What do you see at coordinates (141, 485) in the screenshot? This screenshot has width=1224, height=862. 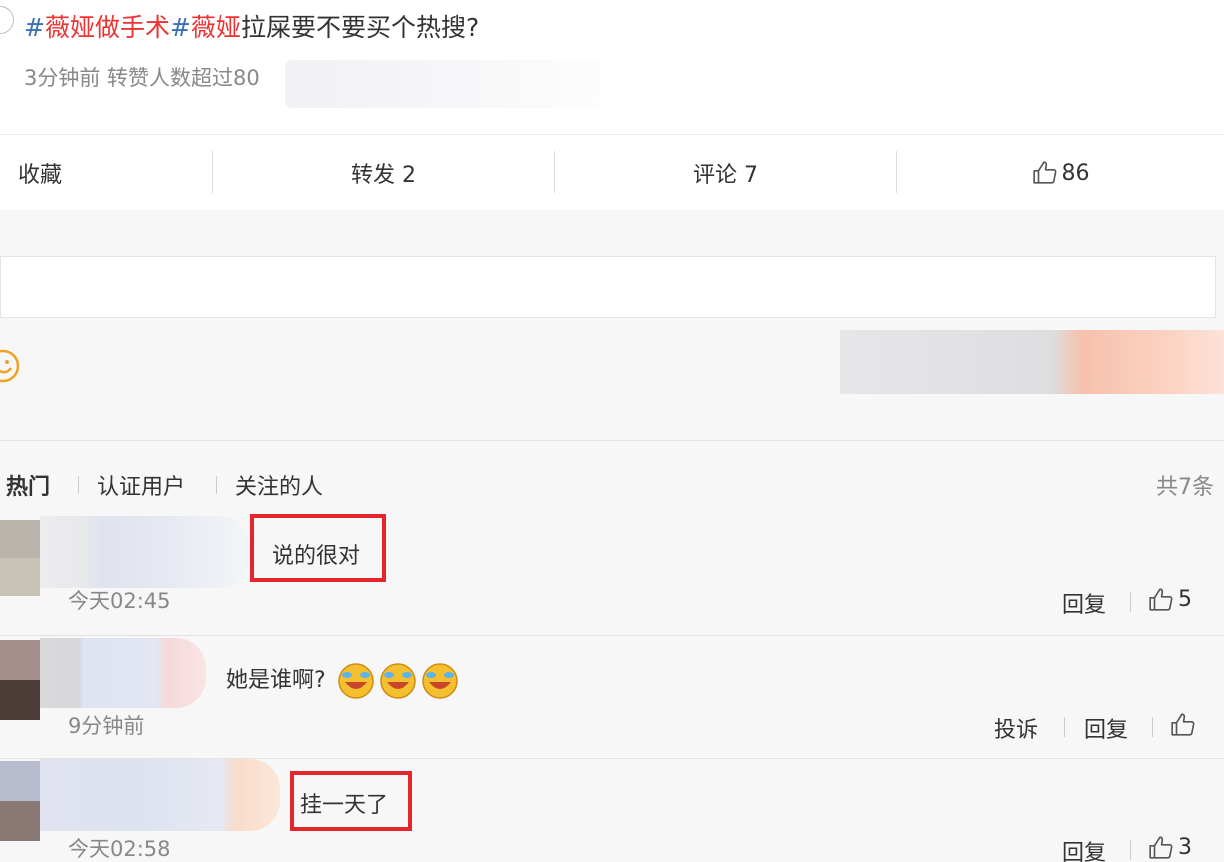 I see `tab-verified-users: 认证用户` at bounding box center [141, 485].